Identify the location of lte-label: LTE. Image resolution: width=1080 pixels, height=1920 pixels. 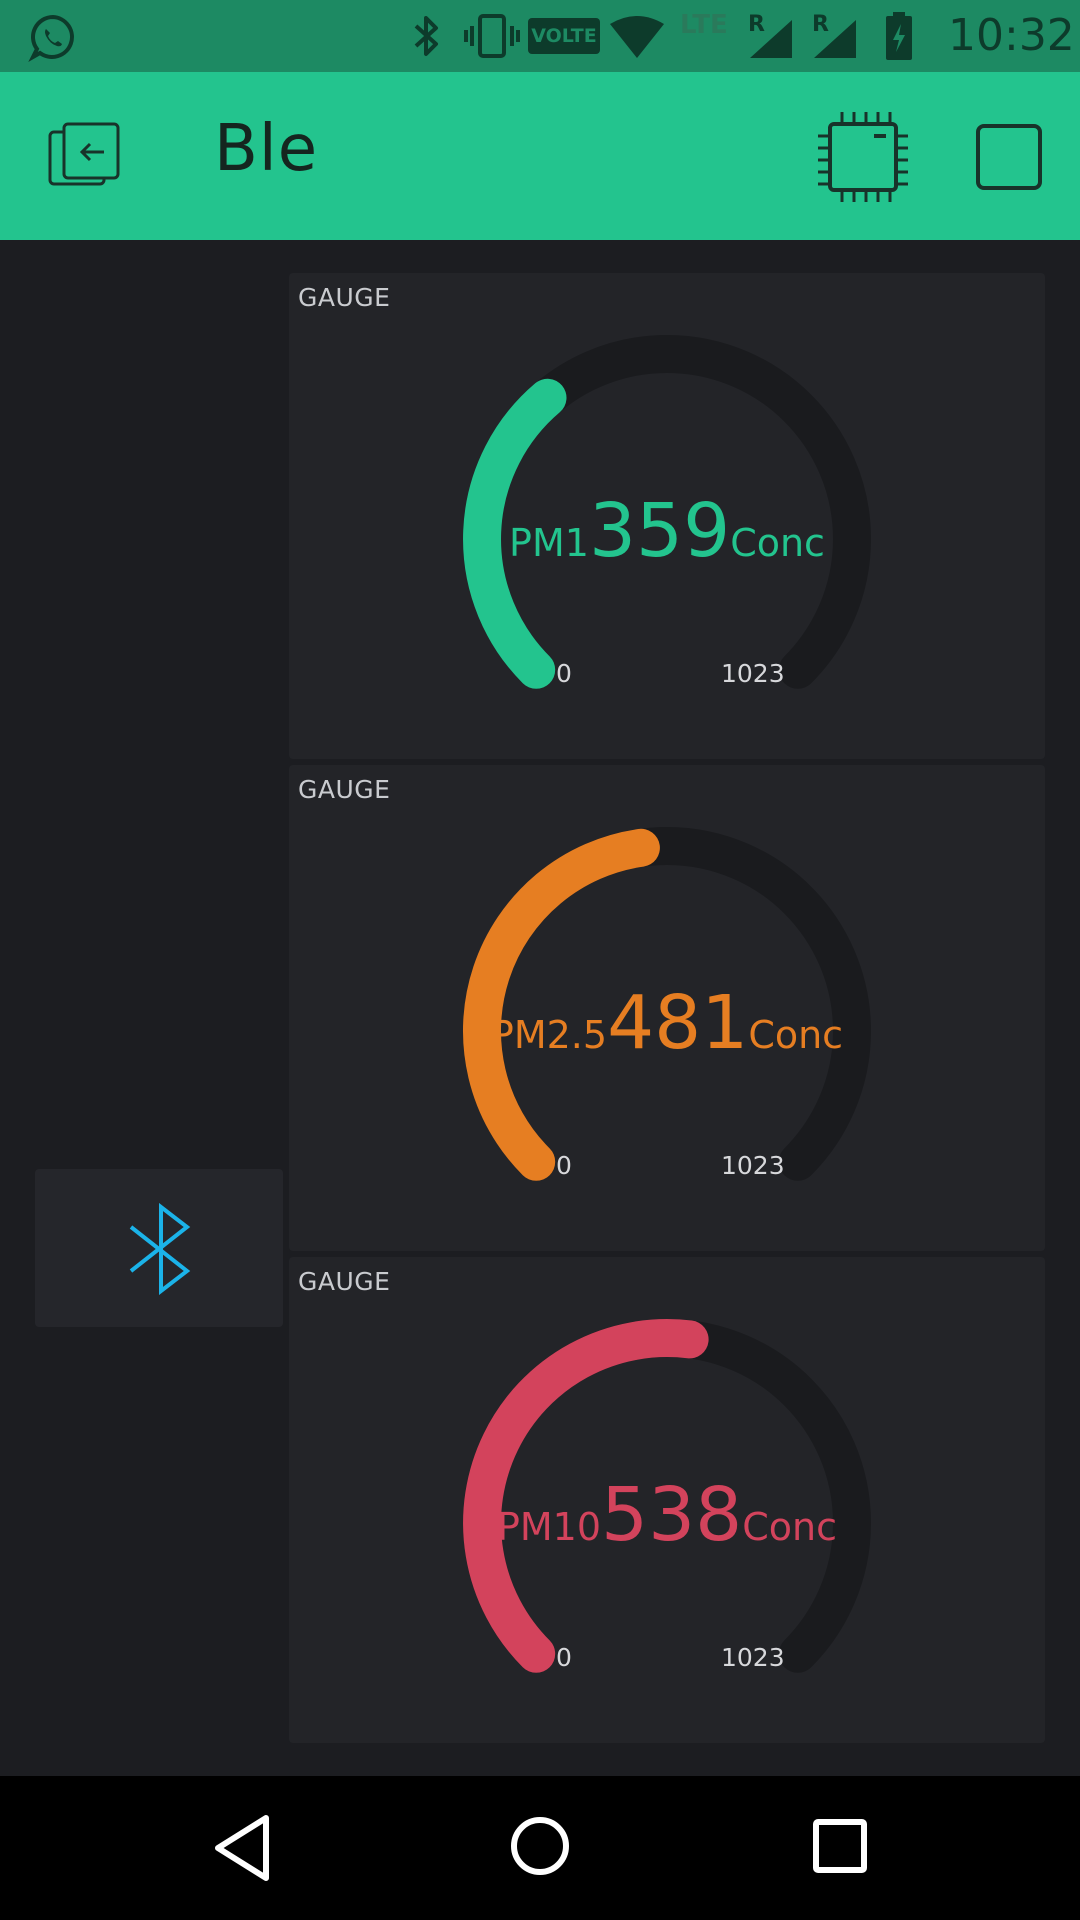
(704, 25).